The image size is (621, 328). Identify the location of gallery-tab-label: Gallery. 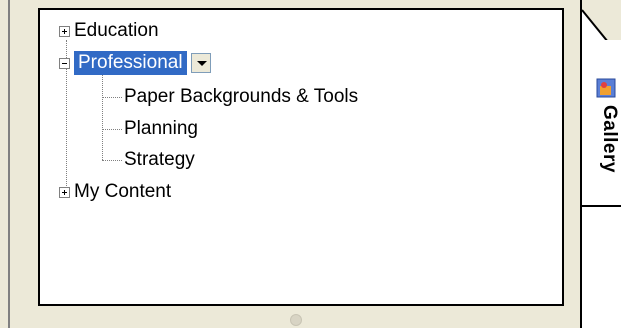
(605, 152).